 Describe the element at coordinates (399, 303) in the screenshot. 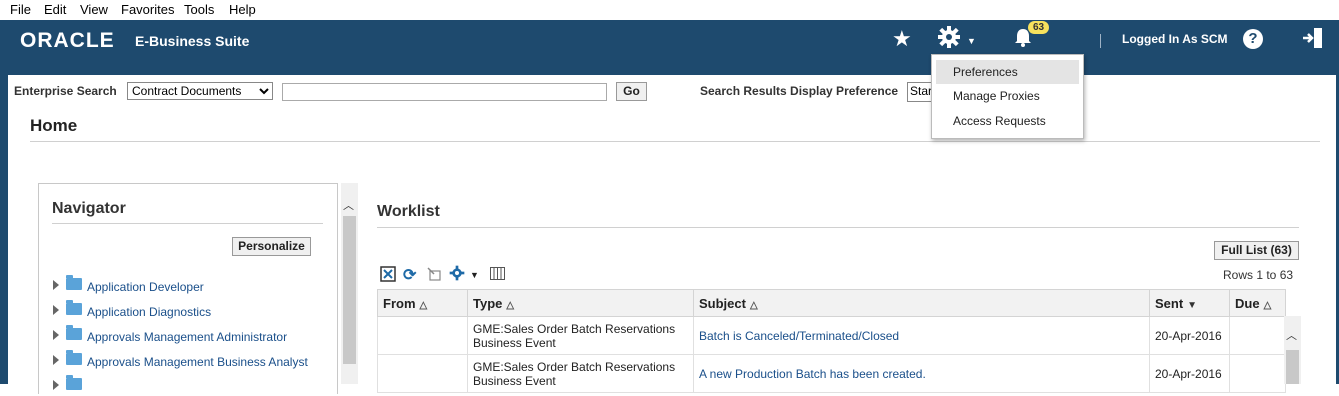

I see `column-label: From` at that location.